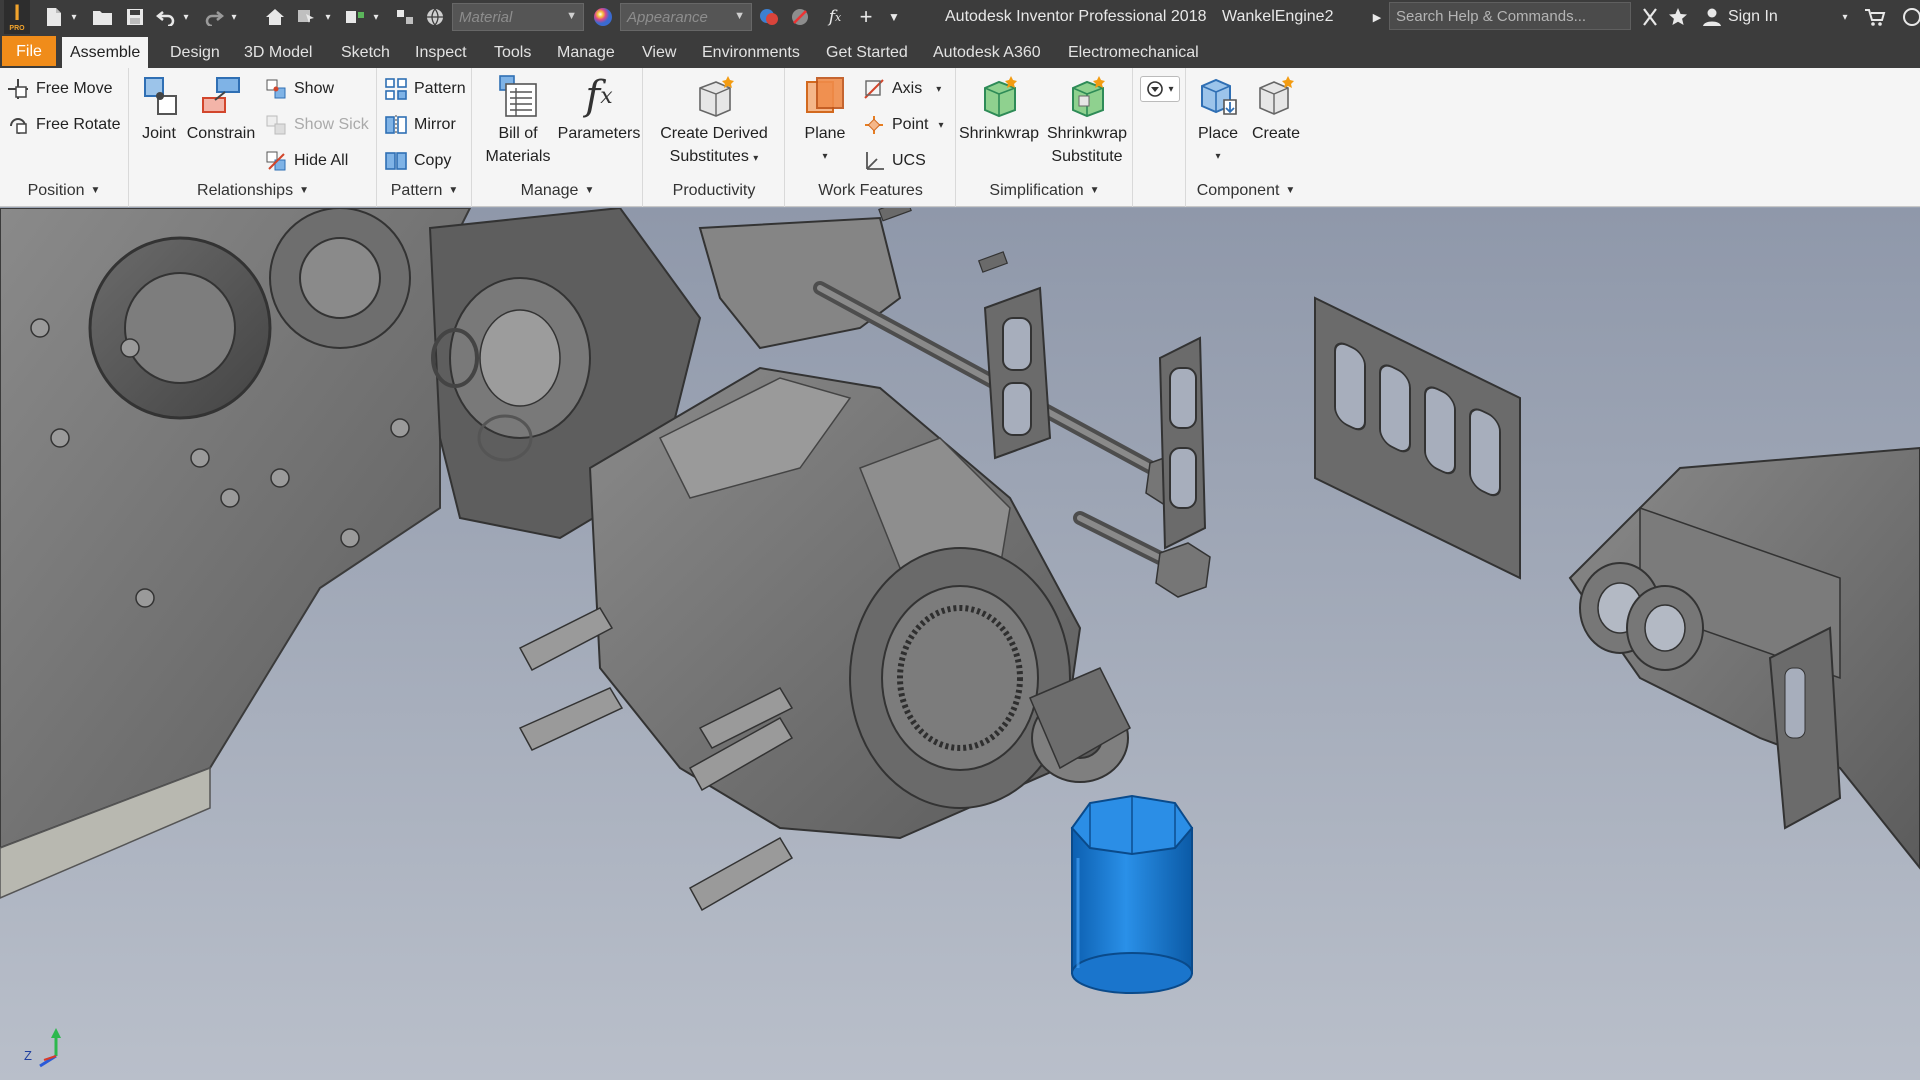  What do you see at coordinates (17, 17) in the screenshot?
I see `inventor-logo-icon: I PRO` at bounding box center [17, 17].